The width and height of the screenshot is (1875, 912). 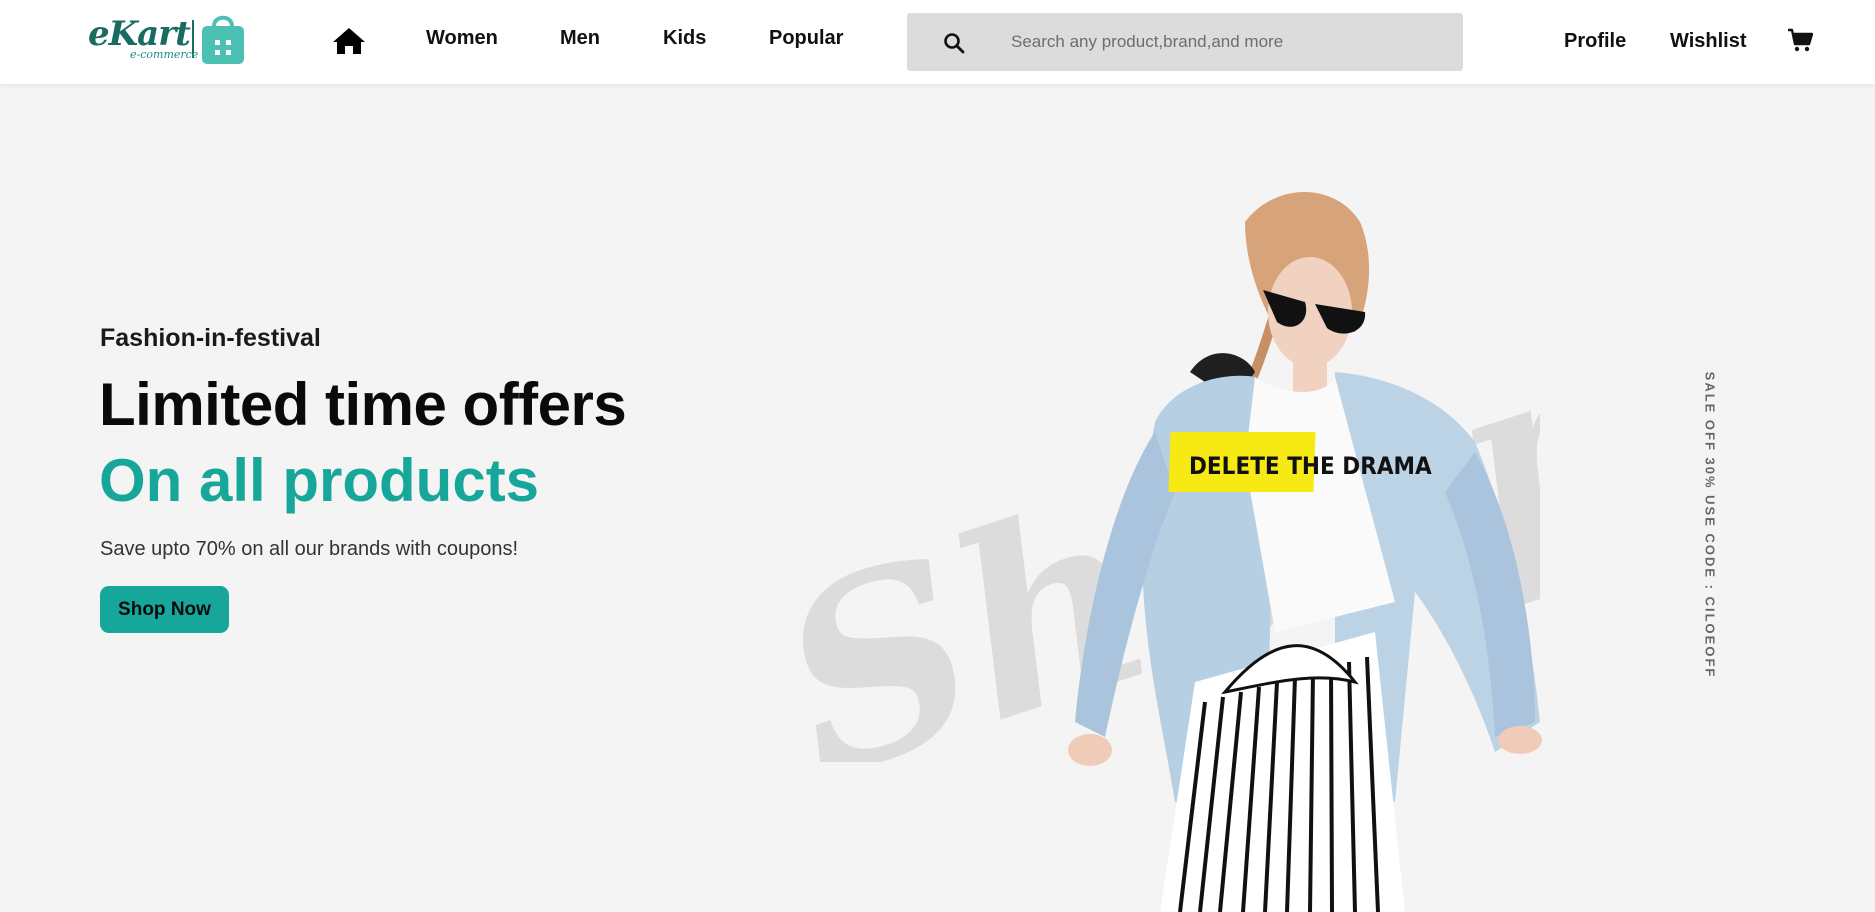 What do you see at coordinates (349, 41) in the screenshot?
I see `home-icon` at bounding box center [349, 41].